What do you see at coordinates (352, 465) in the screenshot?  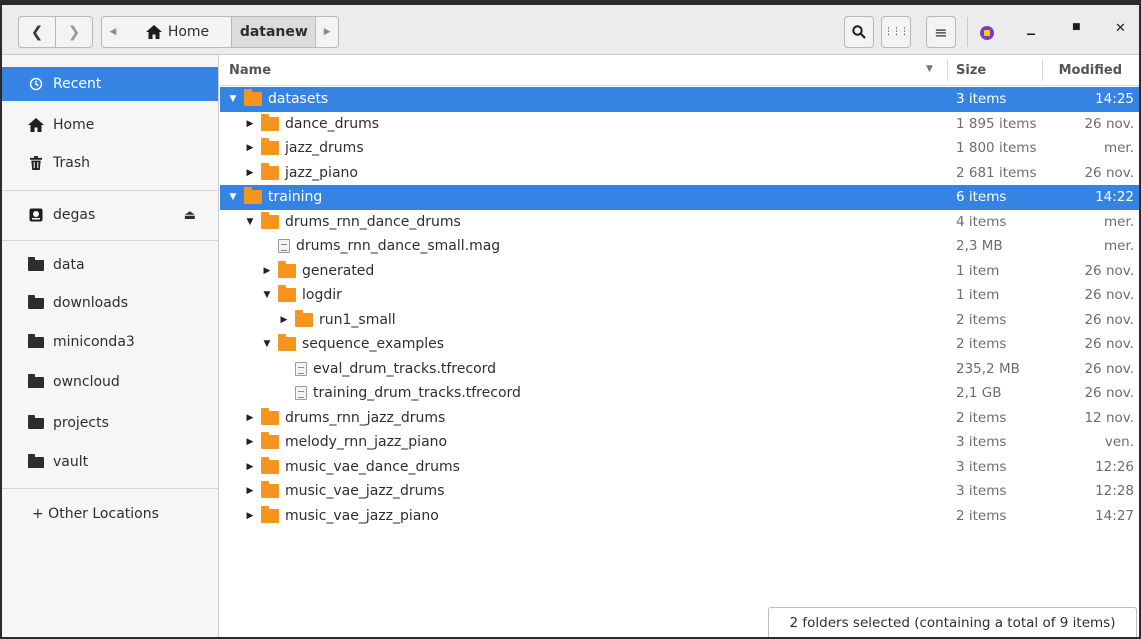 I see `row-name-cell: ▶ music_vae_dance_drums` at bounding box center [352, 465].